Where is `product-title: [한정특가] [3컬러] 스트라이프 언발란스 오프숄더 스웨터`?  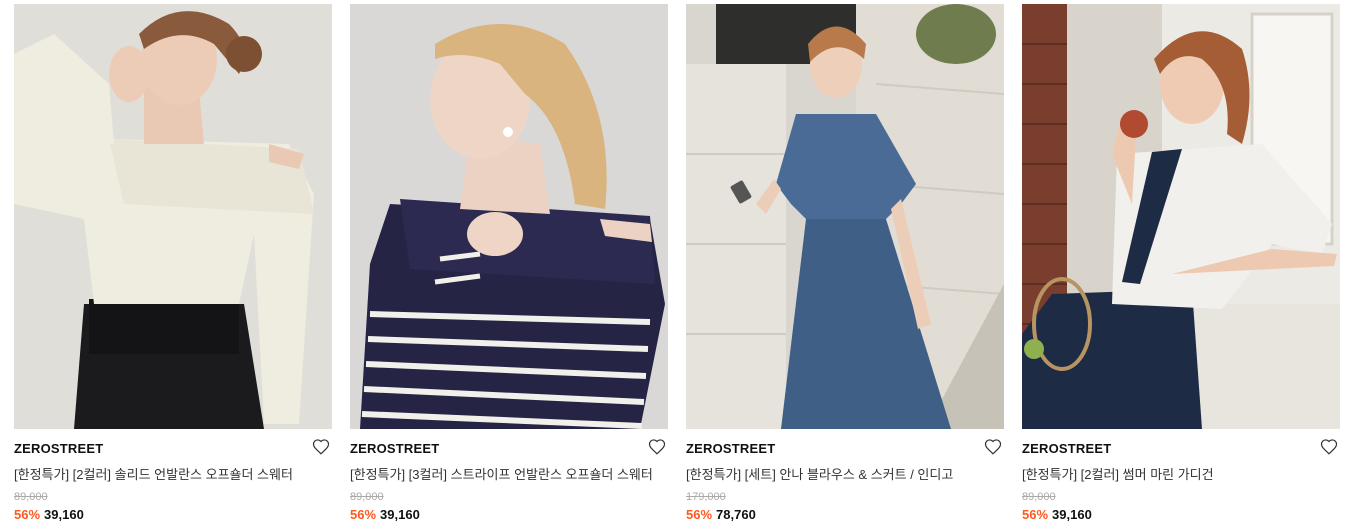
product-title: [한정특가] [3컬러] 스트라이프 언발란스 오프숄더 스웨터 is located at coordinates (501, 473).